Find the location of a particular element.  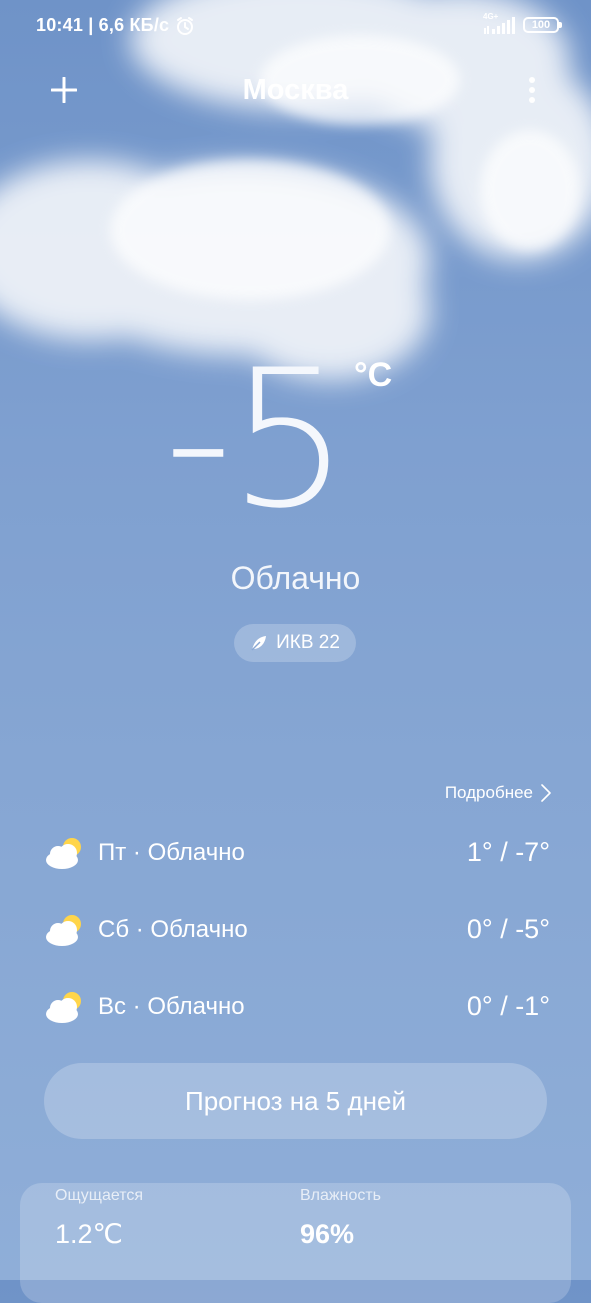

forecast-day-label: Сб · Облачно is located at coordinates (173, 929).